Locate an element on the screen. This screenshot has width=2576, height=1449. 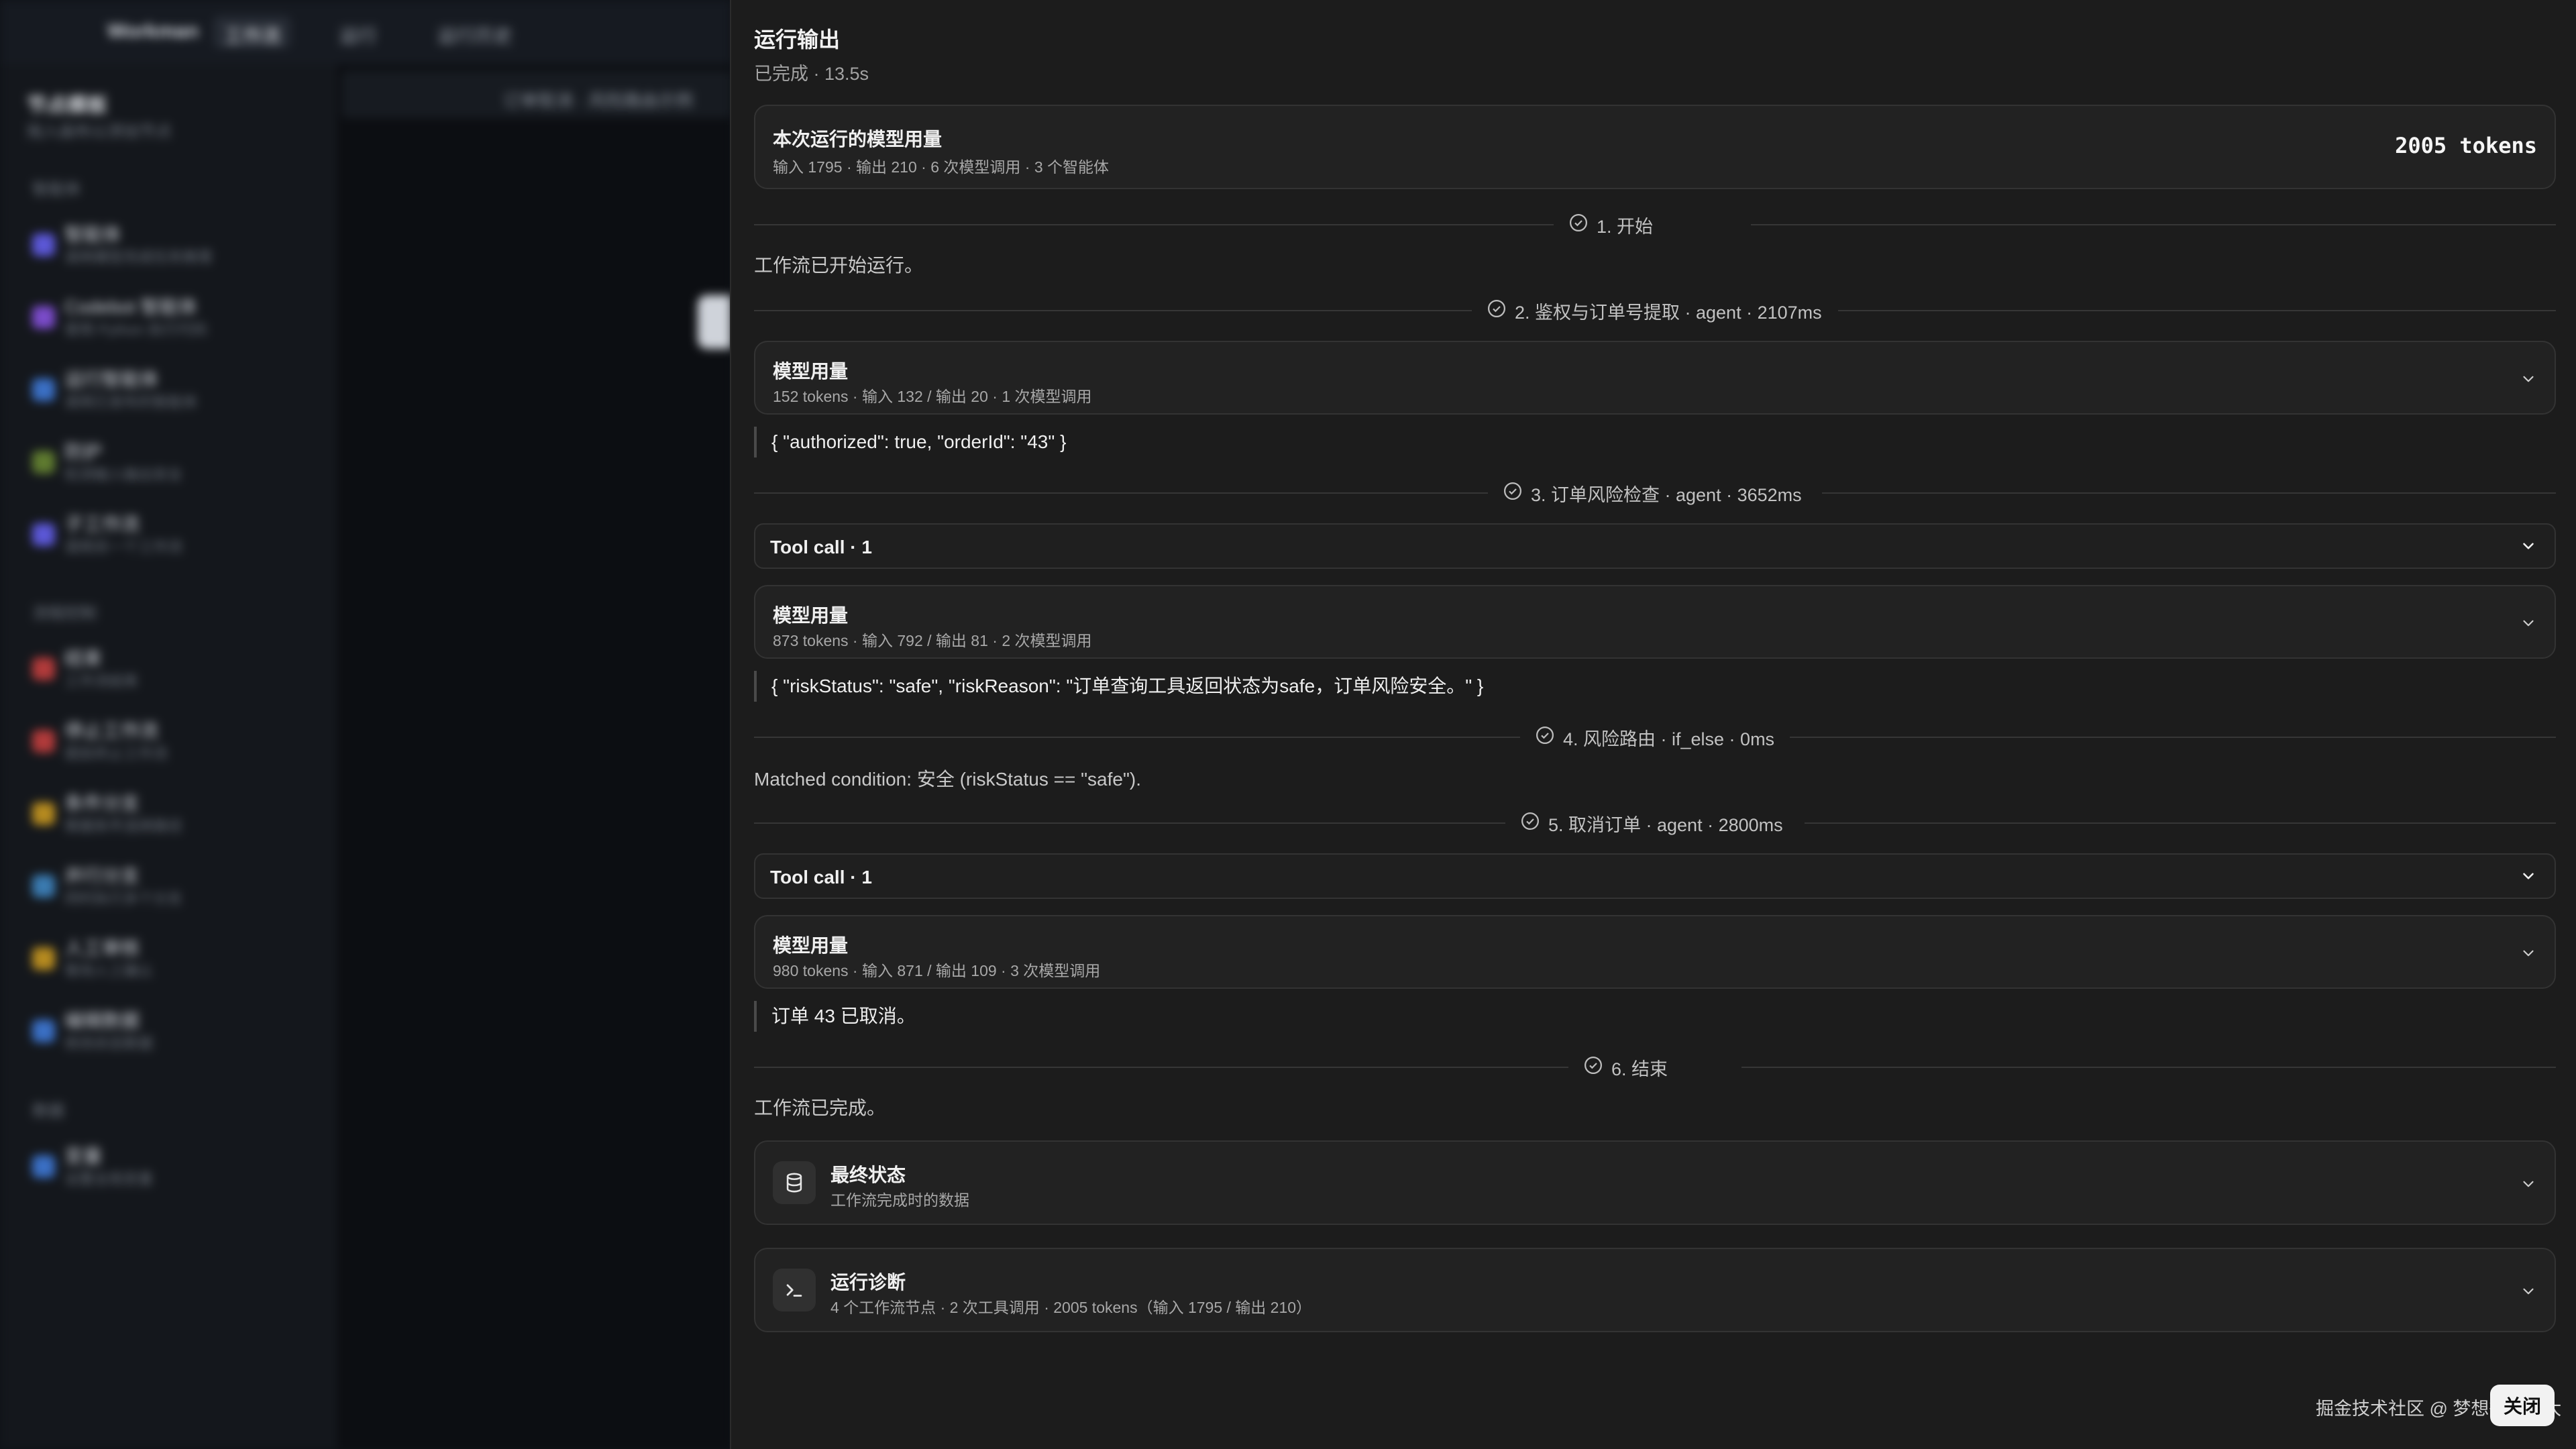
canvas-area: 订单取消 · 风险路由示例 is located at coordinates (533, 756).